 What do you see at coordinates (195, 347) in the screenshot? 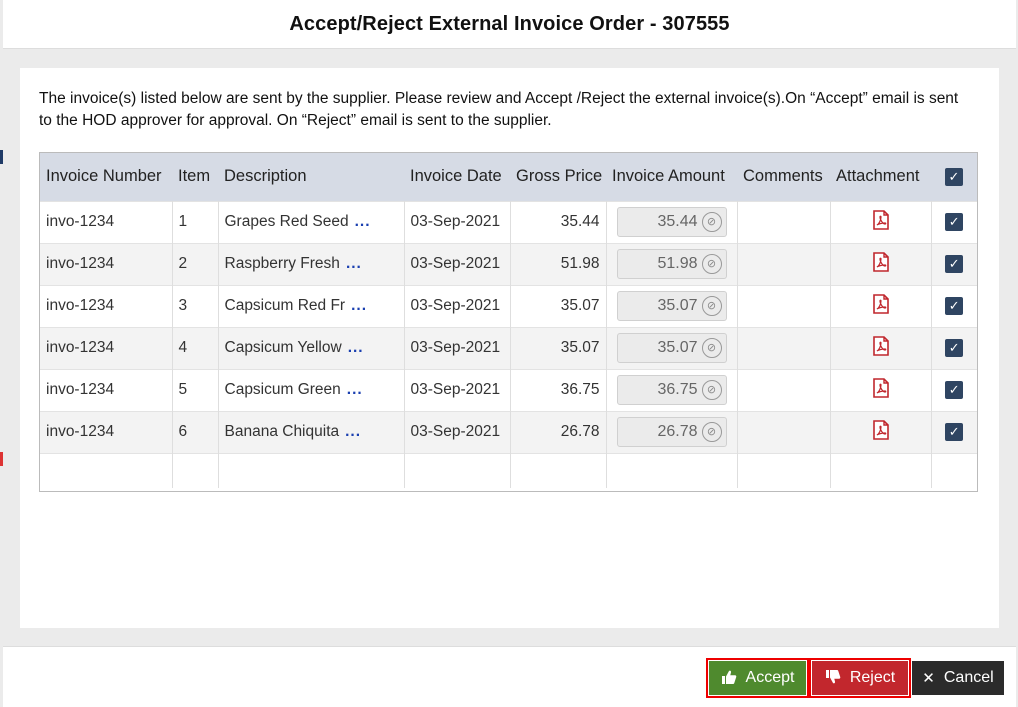
I see `cell-item: 4` at bounding box center [195, 347].